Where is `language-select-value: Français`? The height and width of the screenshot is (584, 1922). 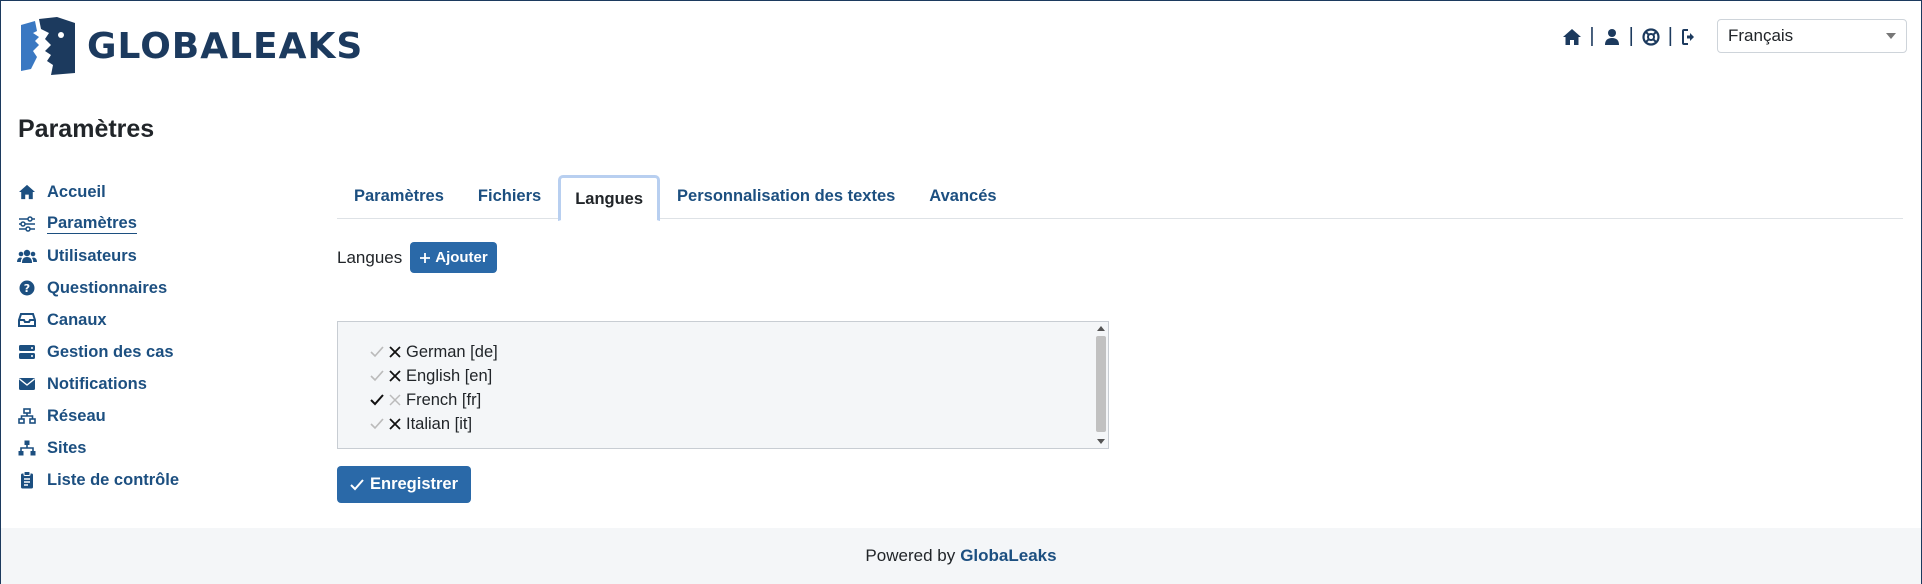
language-select-value: Français is located at coordinates (1761, 35).